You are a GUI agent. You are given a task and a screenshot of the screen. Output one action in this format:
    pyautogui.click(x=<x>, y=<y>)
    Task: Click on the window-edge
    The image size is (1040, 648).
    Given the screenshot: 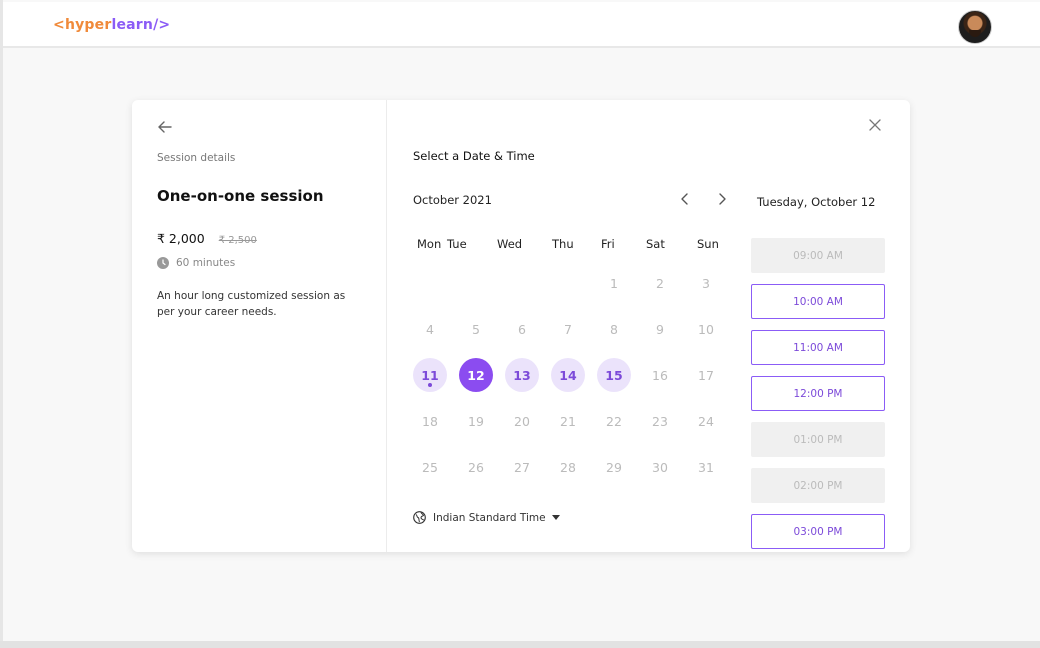 What is the action you would take?
    pyautogui.click(x=1, y=324)
    